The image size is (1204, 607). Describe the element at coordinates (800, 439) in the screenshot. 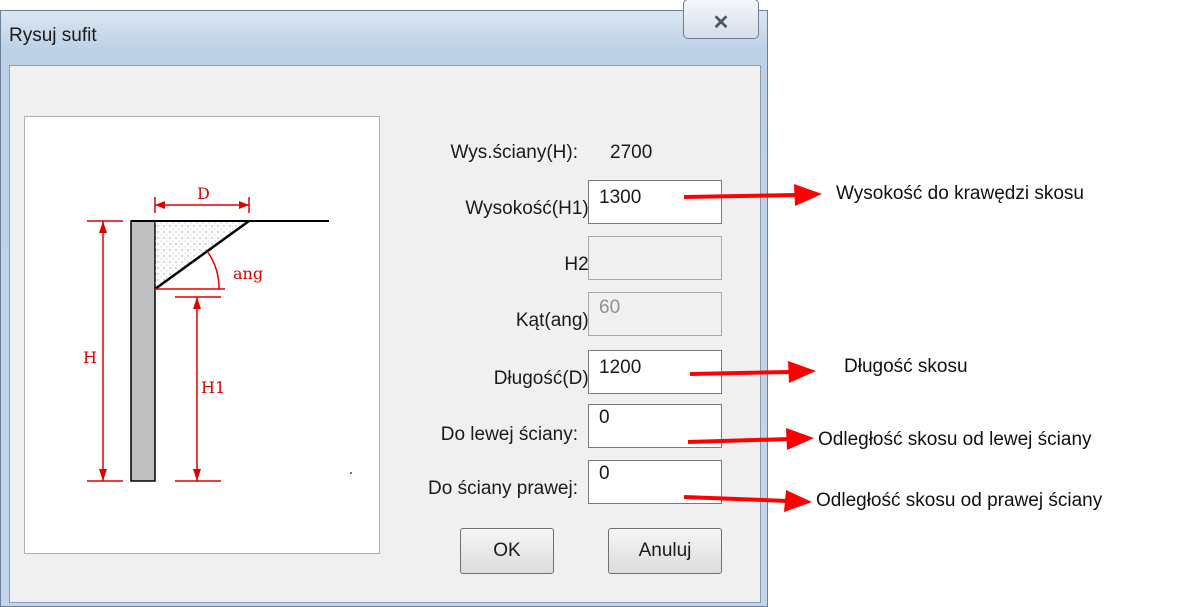

I see `left-note-arrowhead` at that location.